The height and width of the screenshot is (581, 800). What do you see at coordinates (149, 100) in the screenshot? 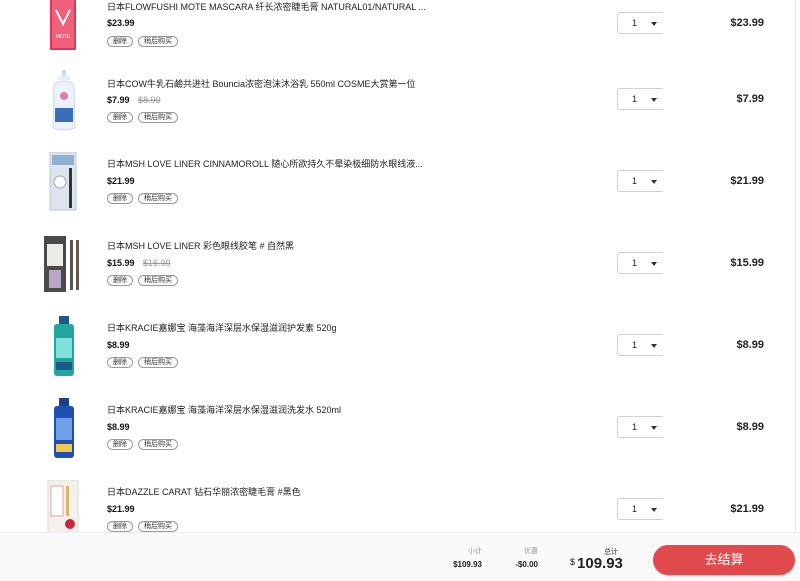
I see `item-original-price: $8.99` at bounding box center [149, 100].